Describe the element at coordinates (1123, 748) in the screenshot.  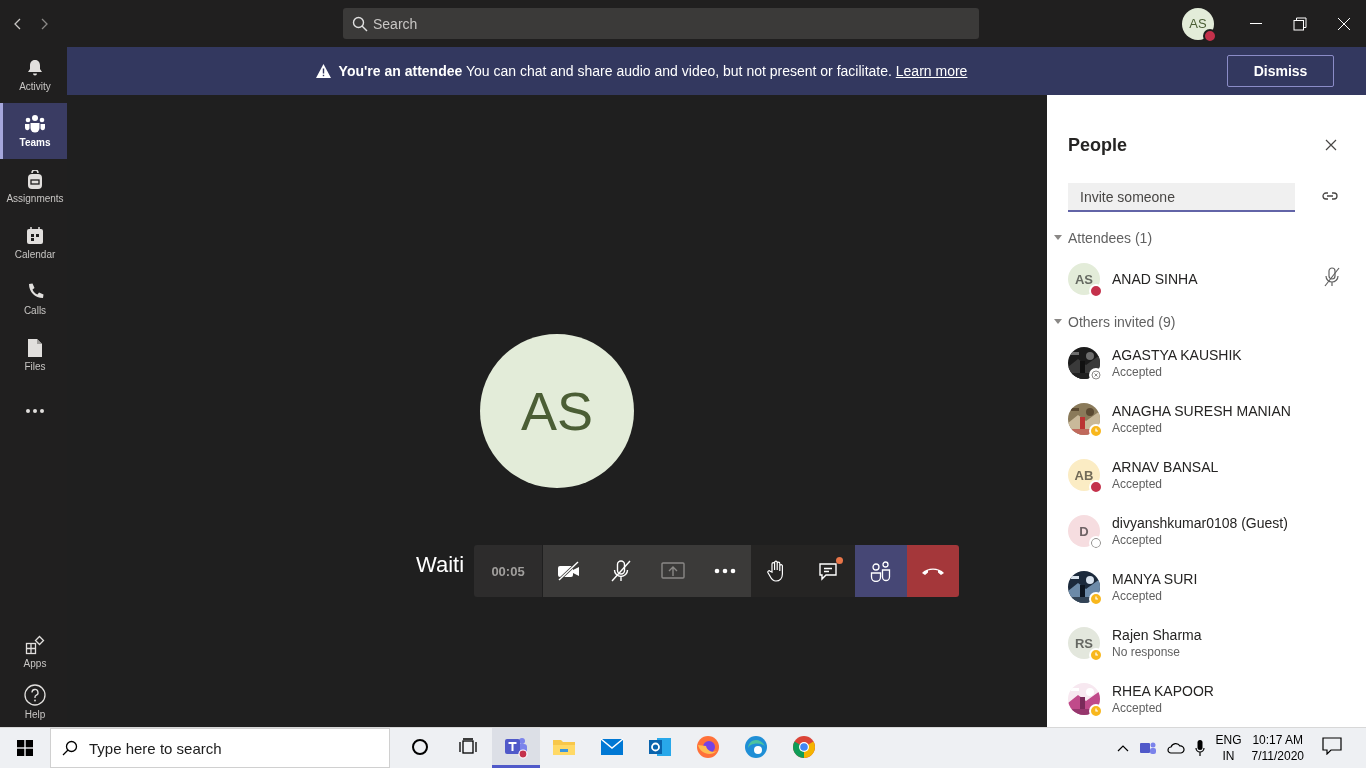
I see `chevron-up-icon` at that location.